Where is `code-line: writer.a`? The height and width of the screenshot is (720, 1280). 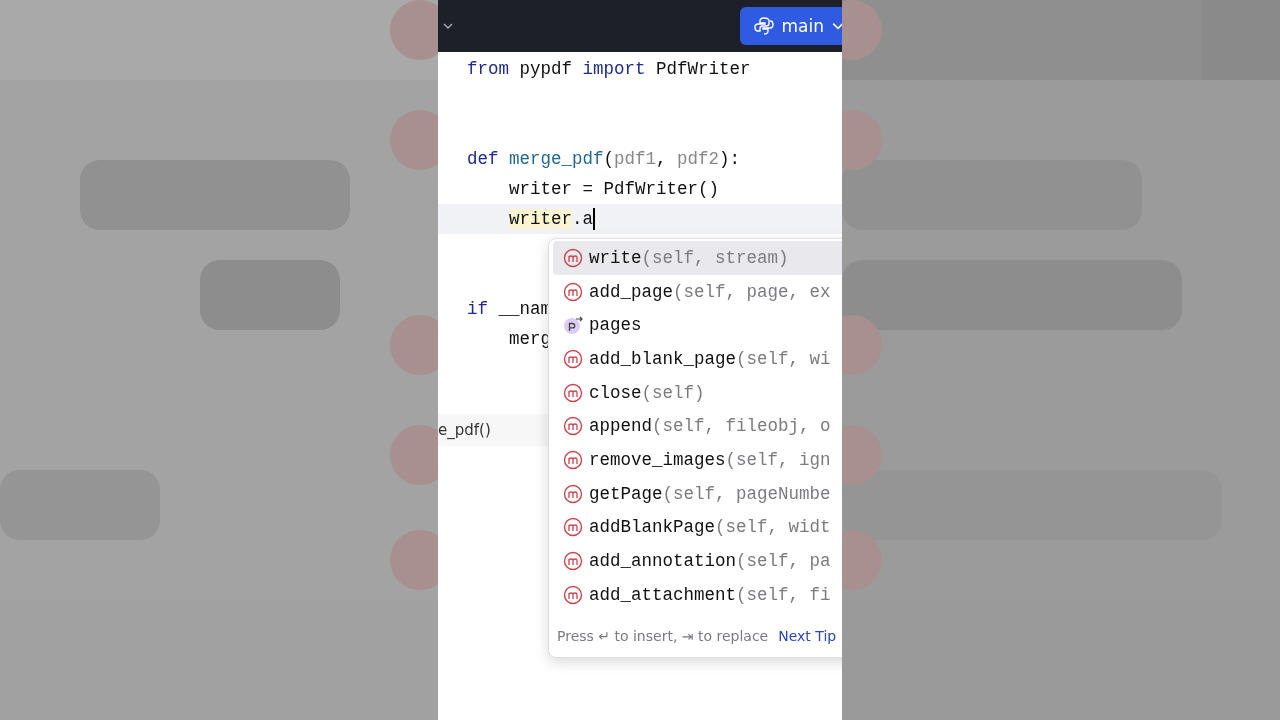 code-line: writer.a is located at coordinates (551, 219).